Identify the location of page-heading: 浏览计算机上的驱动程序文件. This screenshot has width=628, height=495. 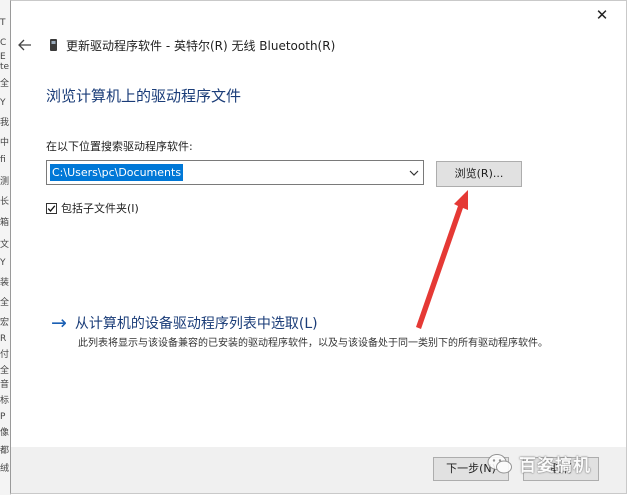
(144, 96).